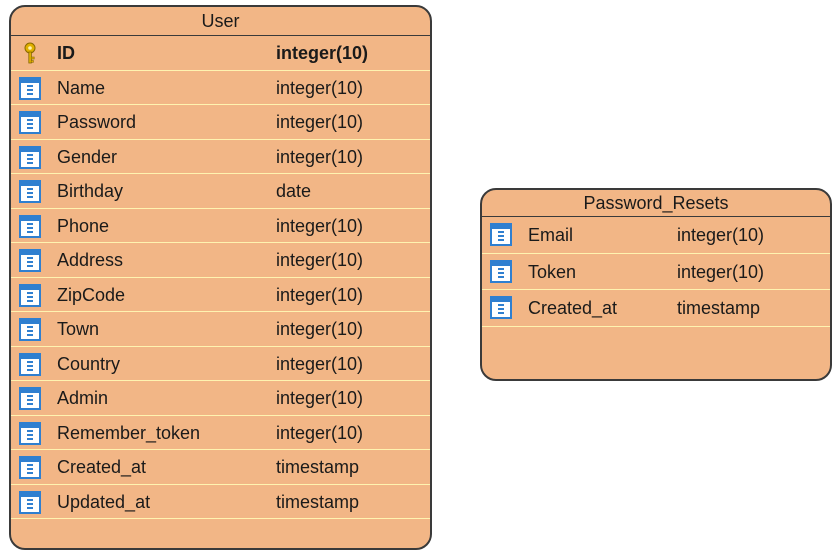 Image resolution: width=834 pixels, height=555 pixels. Describe the element at coordinates (220, 329) in the screenshot. I see `column-row: Town integer(10)` at that location.